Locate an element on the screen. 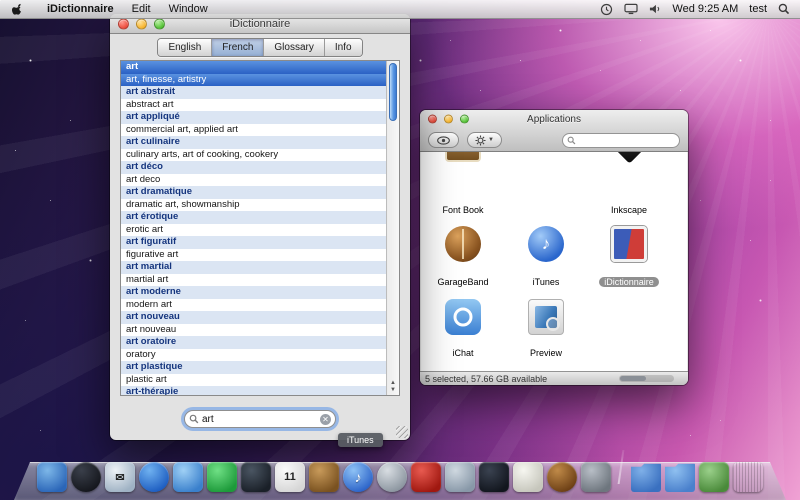 The height and width of the screenshot is (500, 800). resize-grip is located at coordinates (402, 432).